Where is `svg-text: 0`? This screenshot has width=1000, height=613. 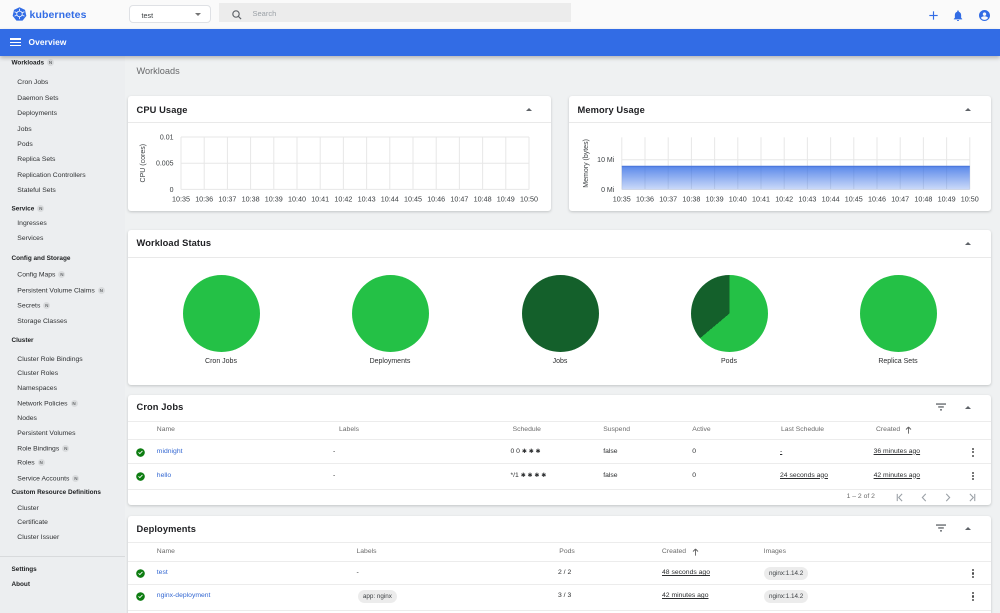 svg-text: 0 is located at coordinates (172, 190).